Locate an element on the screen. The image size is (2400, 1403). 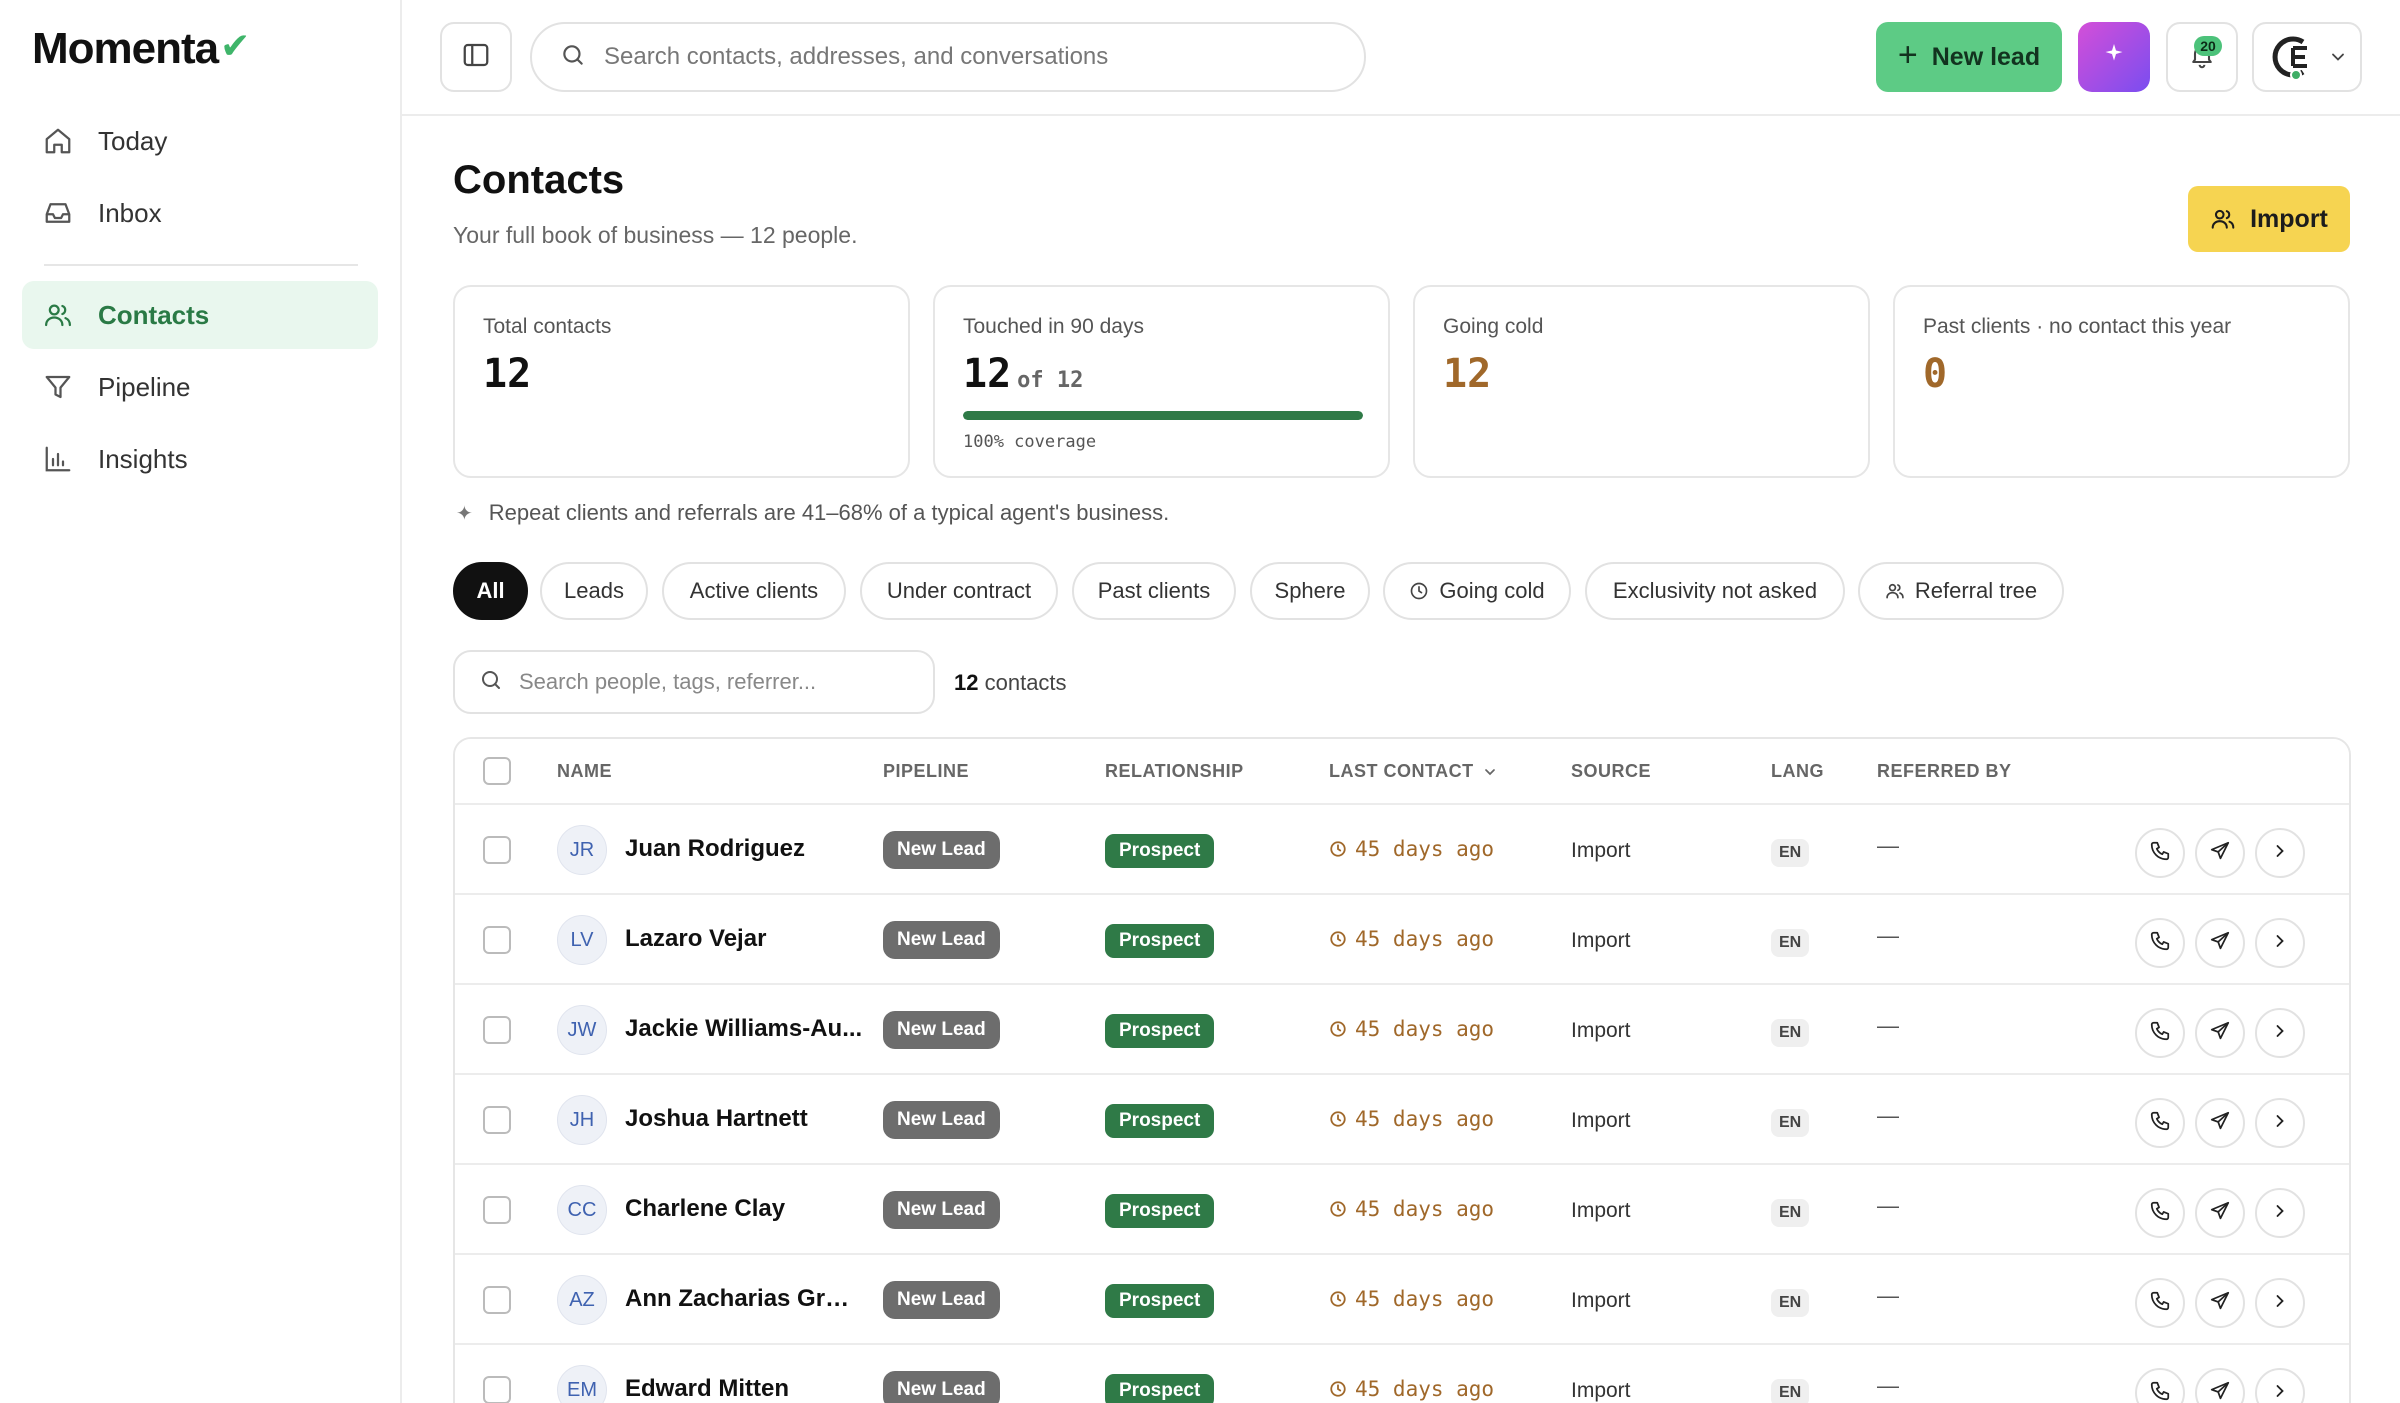
filter-chip-active-clients: Active clients is located at coordinates (754, 591).